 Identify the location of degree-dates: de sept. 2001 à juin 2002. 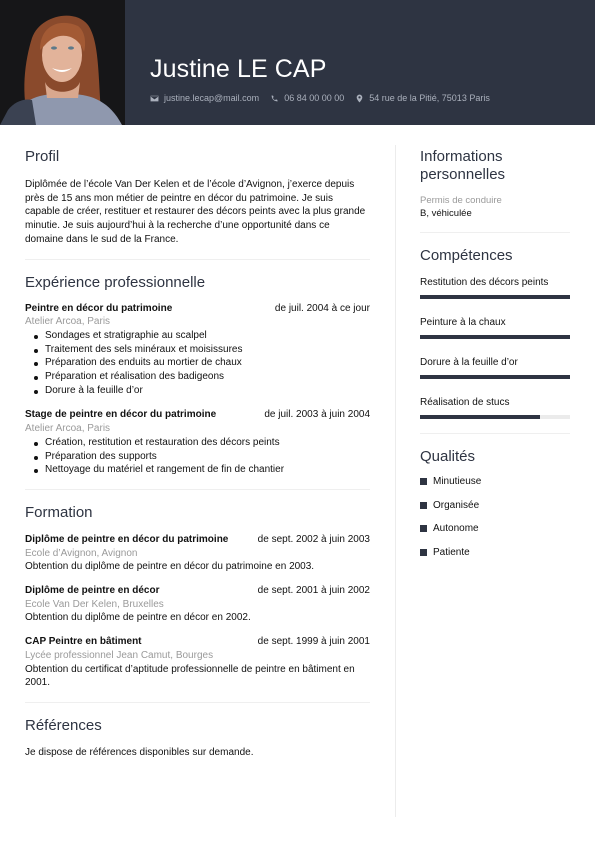
(313, 591).